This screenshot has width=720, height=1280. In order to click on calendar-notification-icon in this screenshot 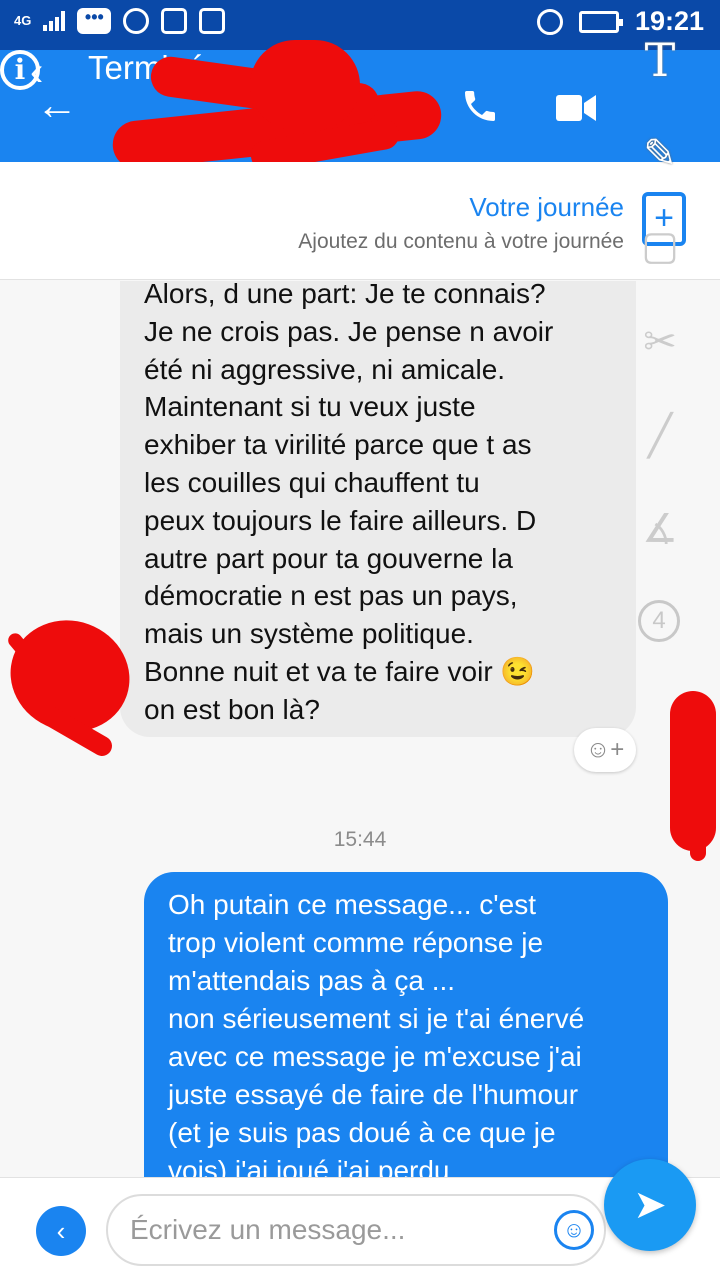, I will do `click(174, 21)`.